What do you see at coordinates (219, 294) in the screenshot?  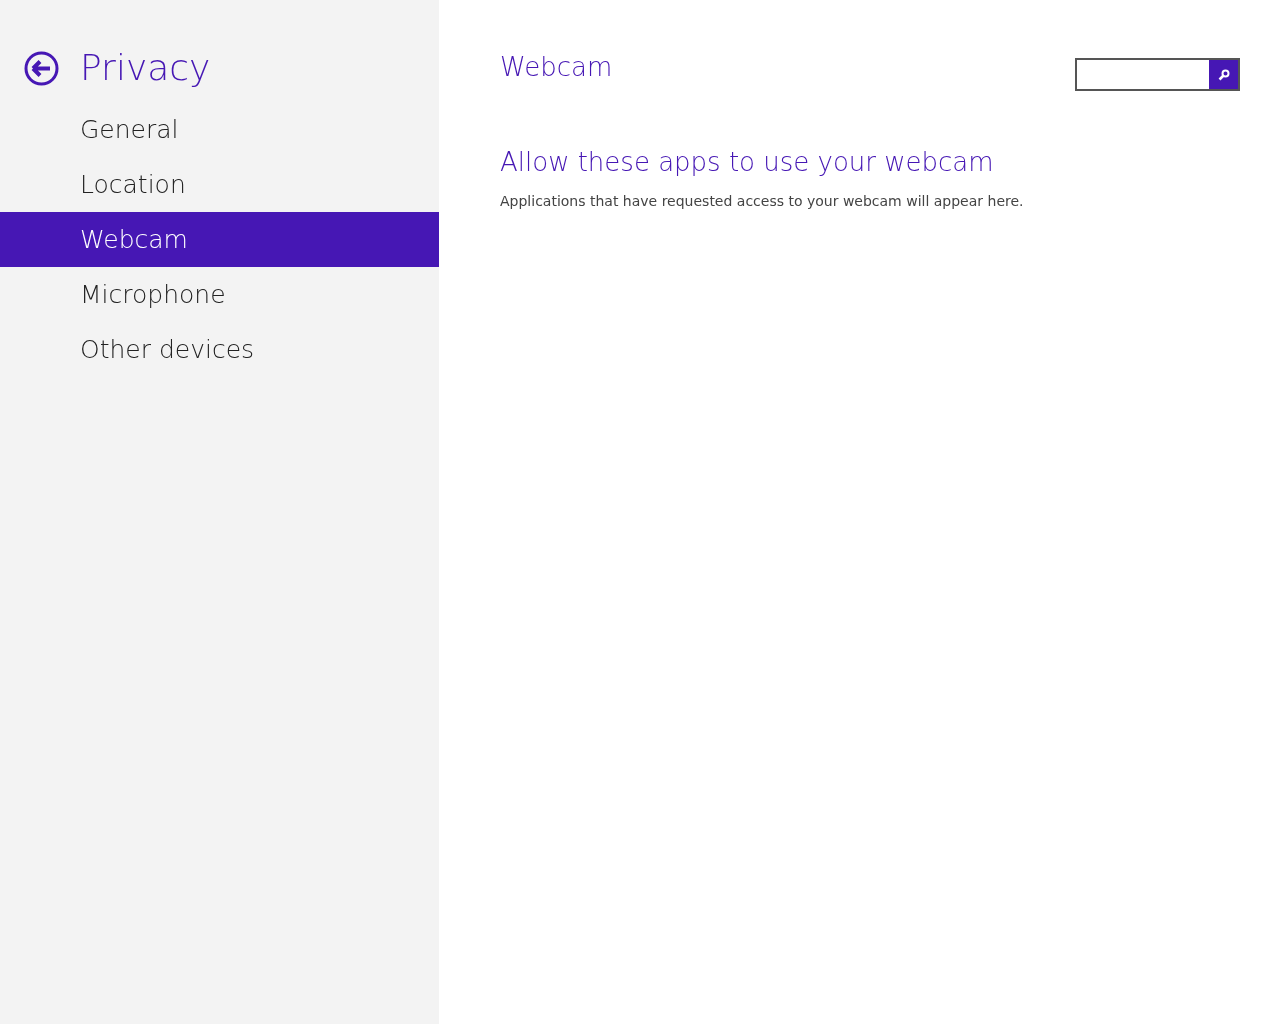 I see `sidebar-item: Microphone` at bounding box center [219, 294].